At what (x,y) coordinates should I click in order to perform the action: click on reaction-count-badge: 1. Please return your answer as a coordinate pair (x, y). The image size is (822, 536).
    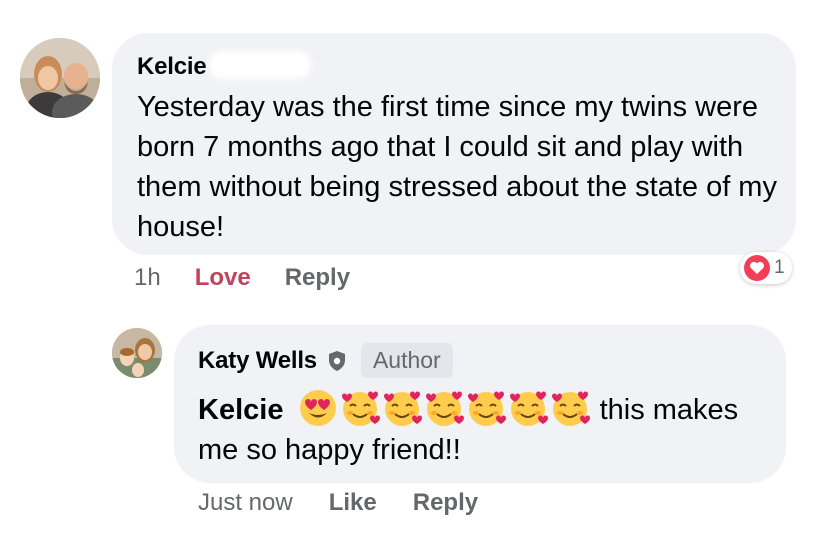
    Looking at the image, I should click on (766, 268).